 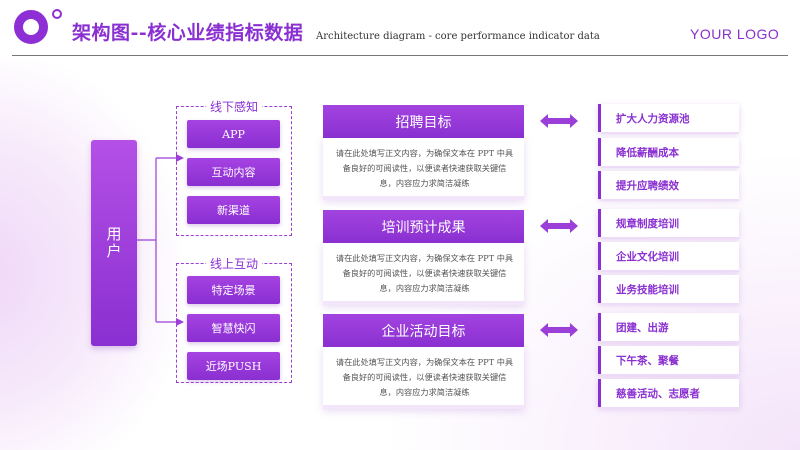 I want to click on panel-title-recruitment: 招聘目标, so click(x=423, y=121).